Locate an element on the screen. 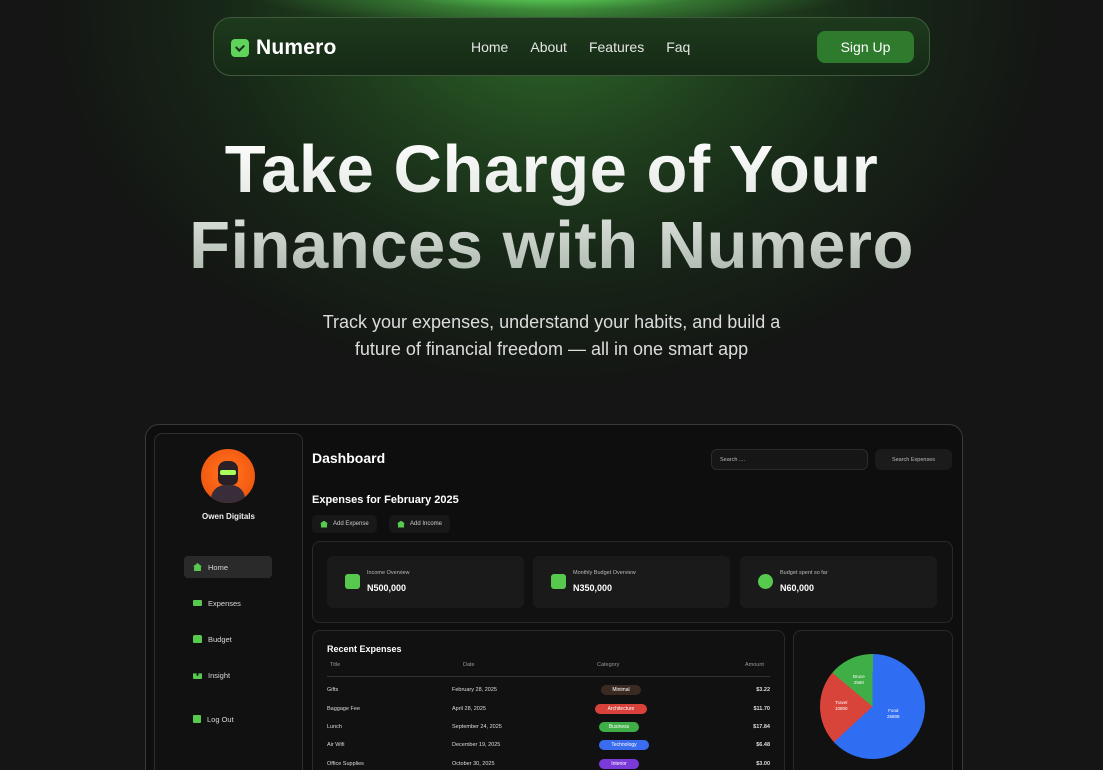  cash-icon is located at coordinates (197, 603).